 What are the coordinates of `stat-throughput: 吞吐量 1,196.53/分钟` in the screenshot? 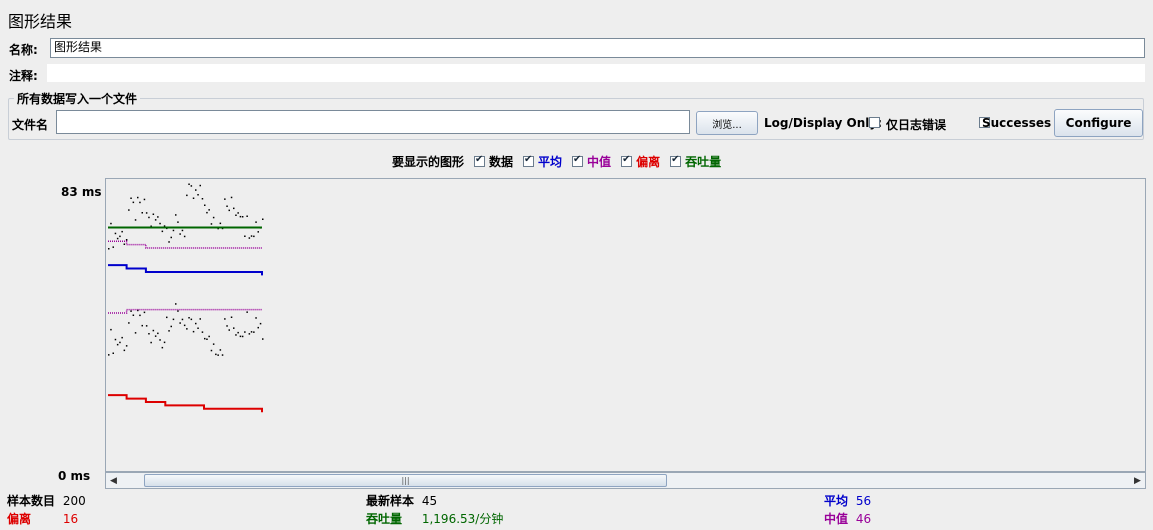 It's located at (434, 518).